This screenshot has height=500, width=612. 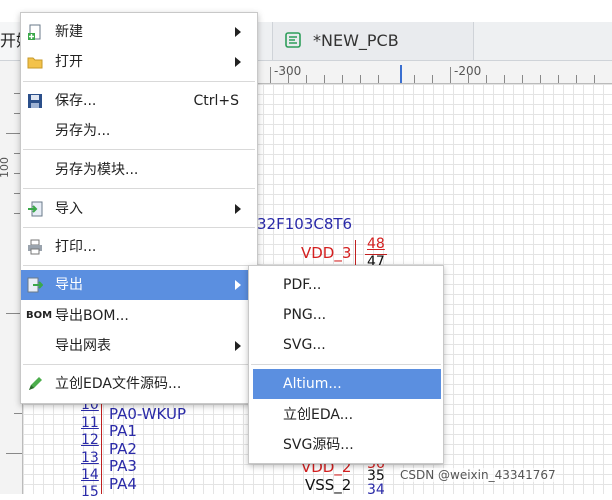 What do you see at coordinates (90, 423) in the screenshot?
I see `pin-number: 11` at bounding box center [90, 423].